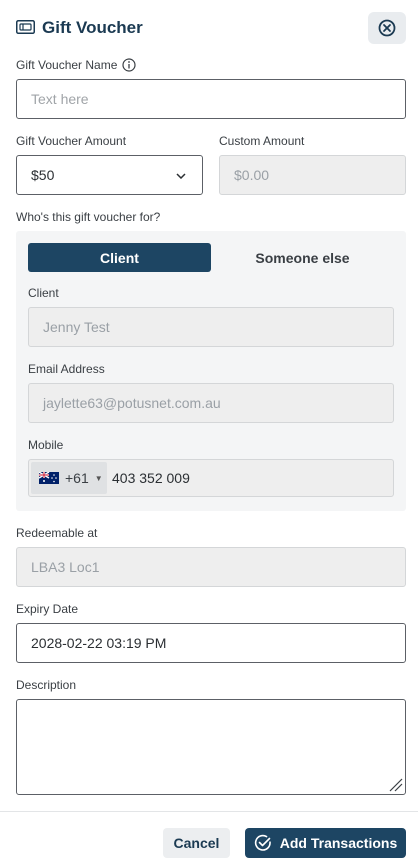 The height and width of the screenshot is (866, 418). What do you see at coordinates (43, 293) in the screenshot?
I see `client-label: Client` at bounding box center [43, 293].